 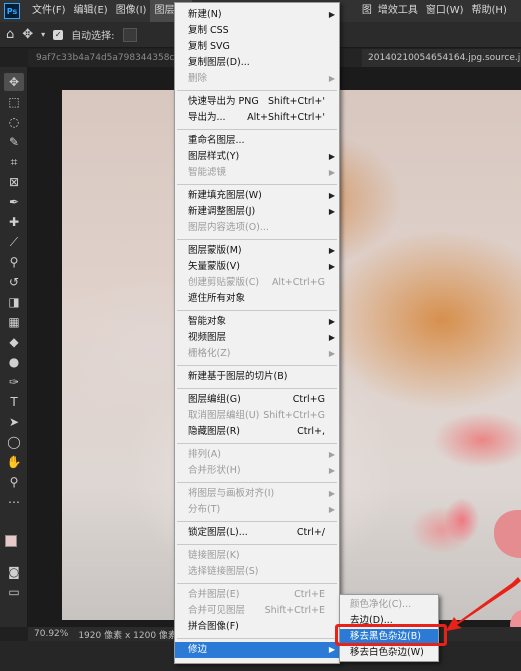 What do you see at coordinates (209, 46) in the screenshot?
I see `menu-item-label: 复制 SVG` at bounding box center [209, 46].